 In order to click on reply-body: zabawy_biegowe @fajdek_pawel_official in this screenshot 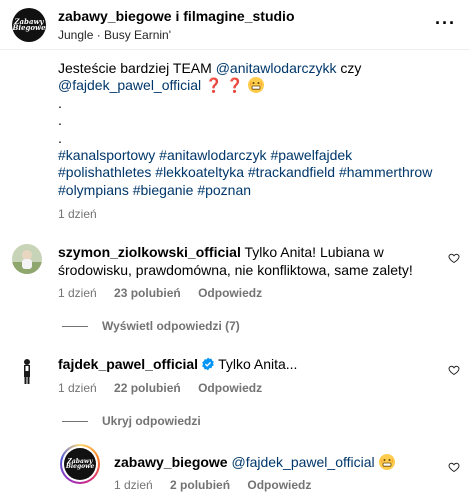, I will do `click(254, 462)`.